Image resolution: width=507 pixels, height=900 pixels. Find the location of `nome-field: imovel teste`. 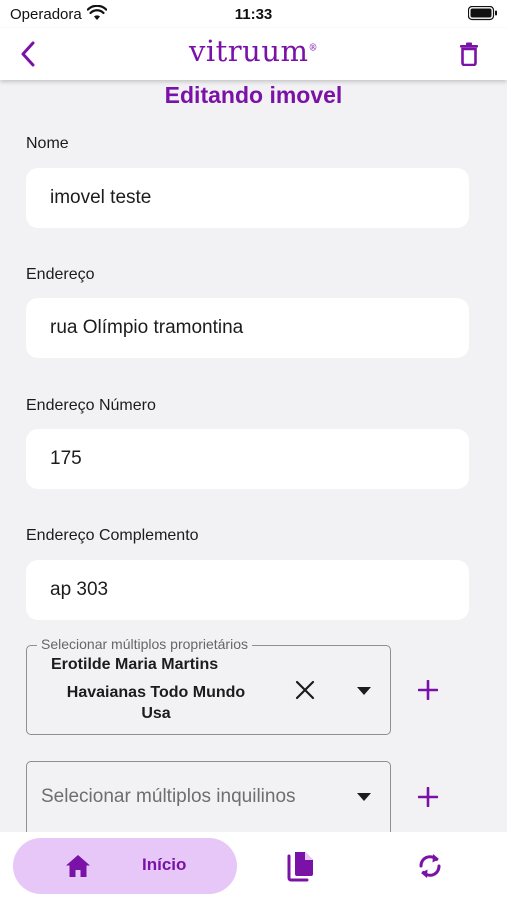

nome-field: imovel teste is located at coordinates (247, 198).